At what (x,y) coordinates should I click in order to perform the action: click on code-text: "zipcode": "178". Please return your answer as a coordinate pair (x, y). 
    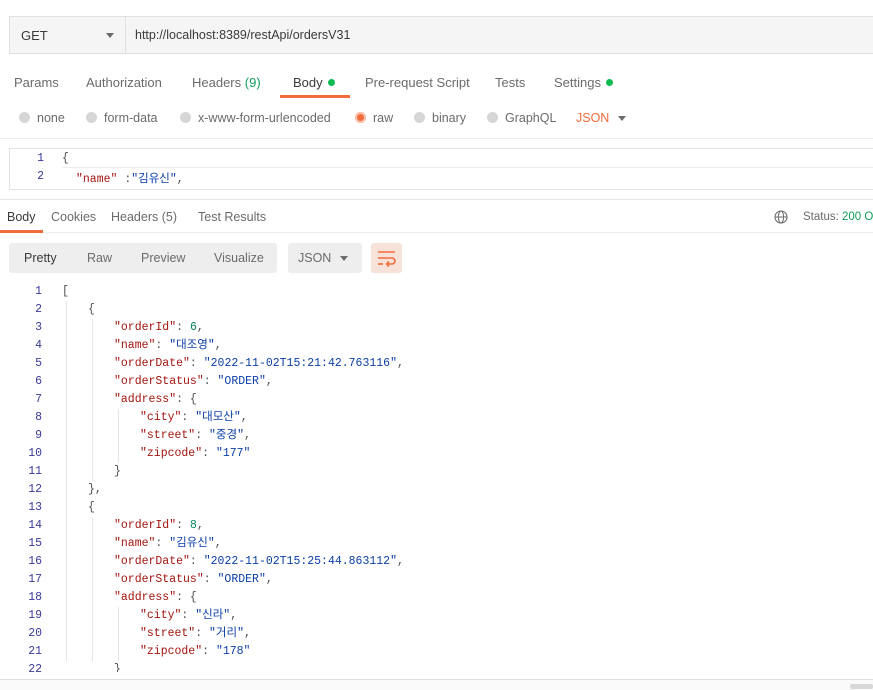
    Looking at the image, I should click on (195, 652).